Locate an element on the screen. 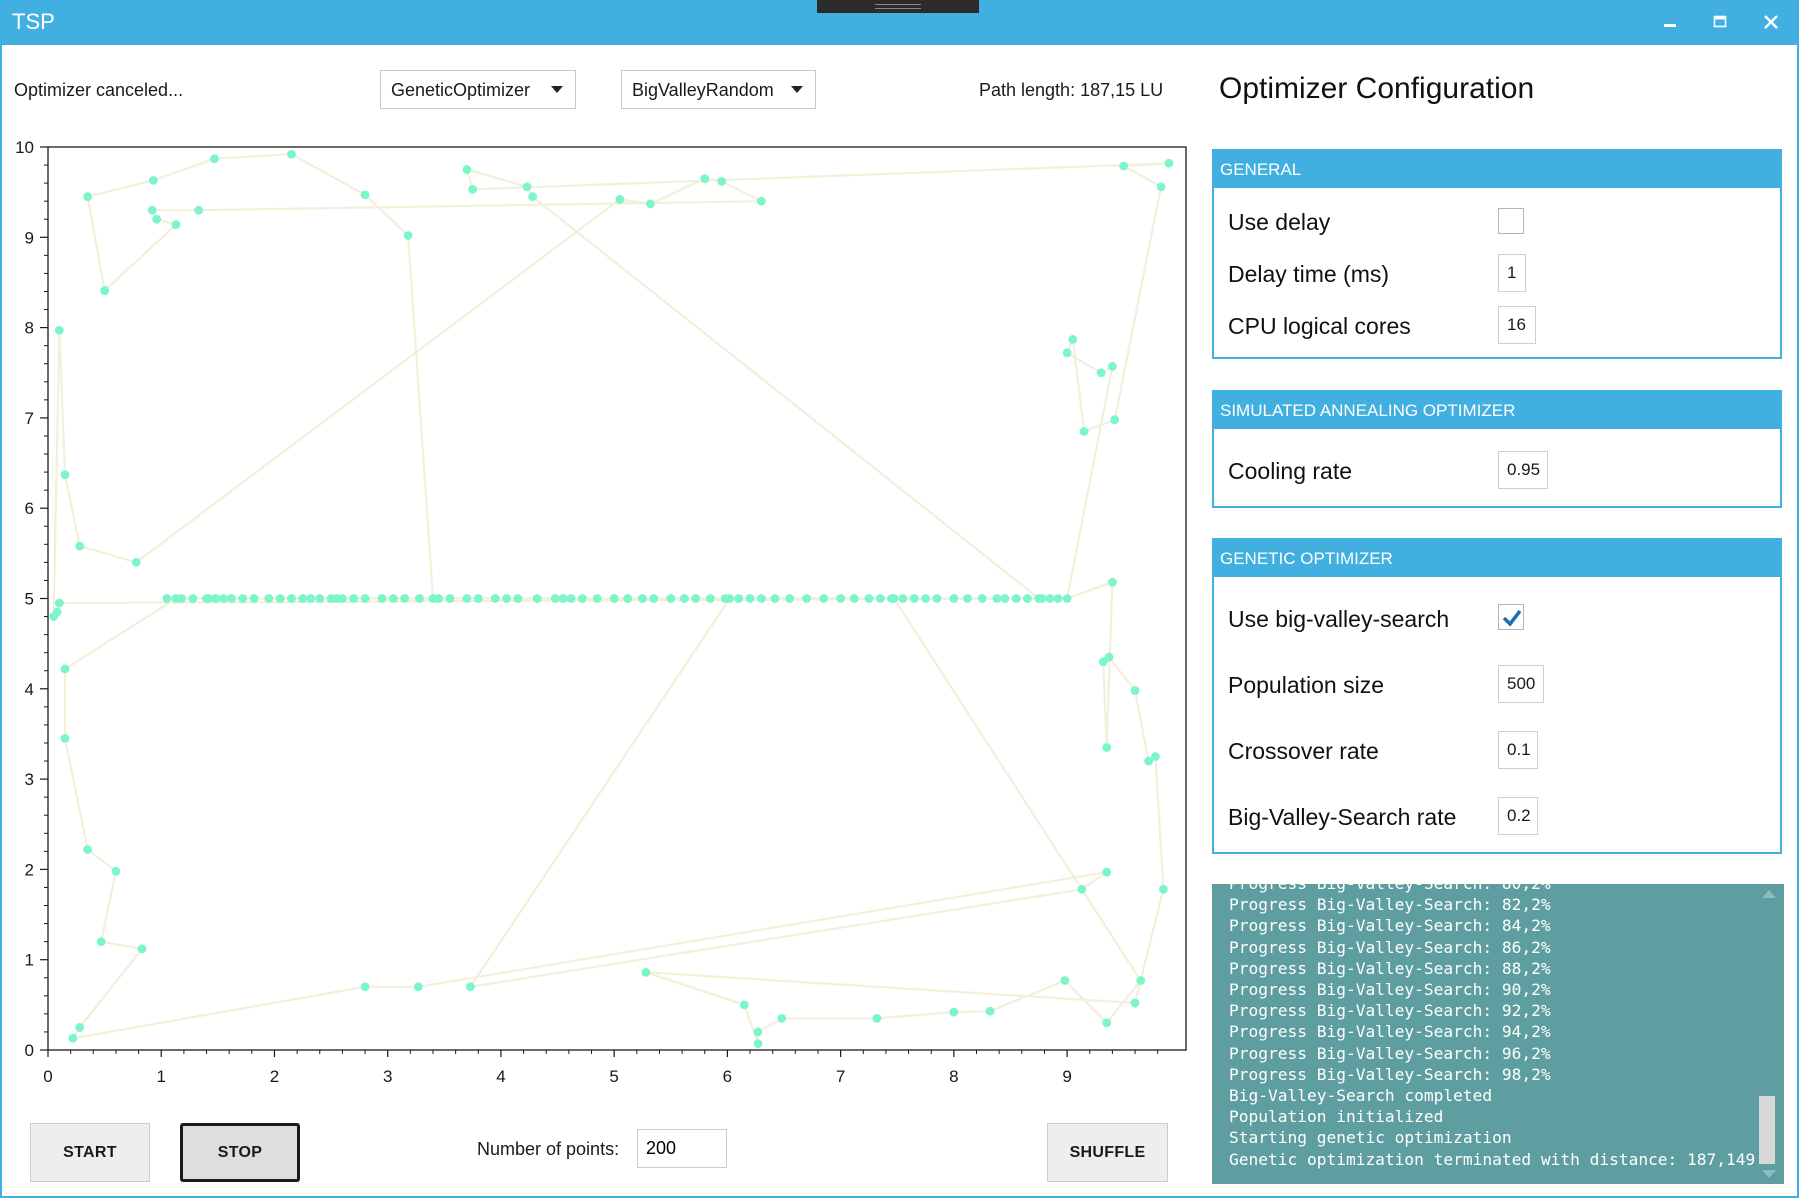 The width and height of the screenshot is (1799, 1198). cooling-rate-label: Cooling rate is located at coordinates (1290, 471).